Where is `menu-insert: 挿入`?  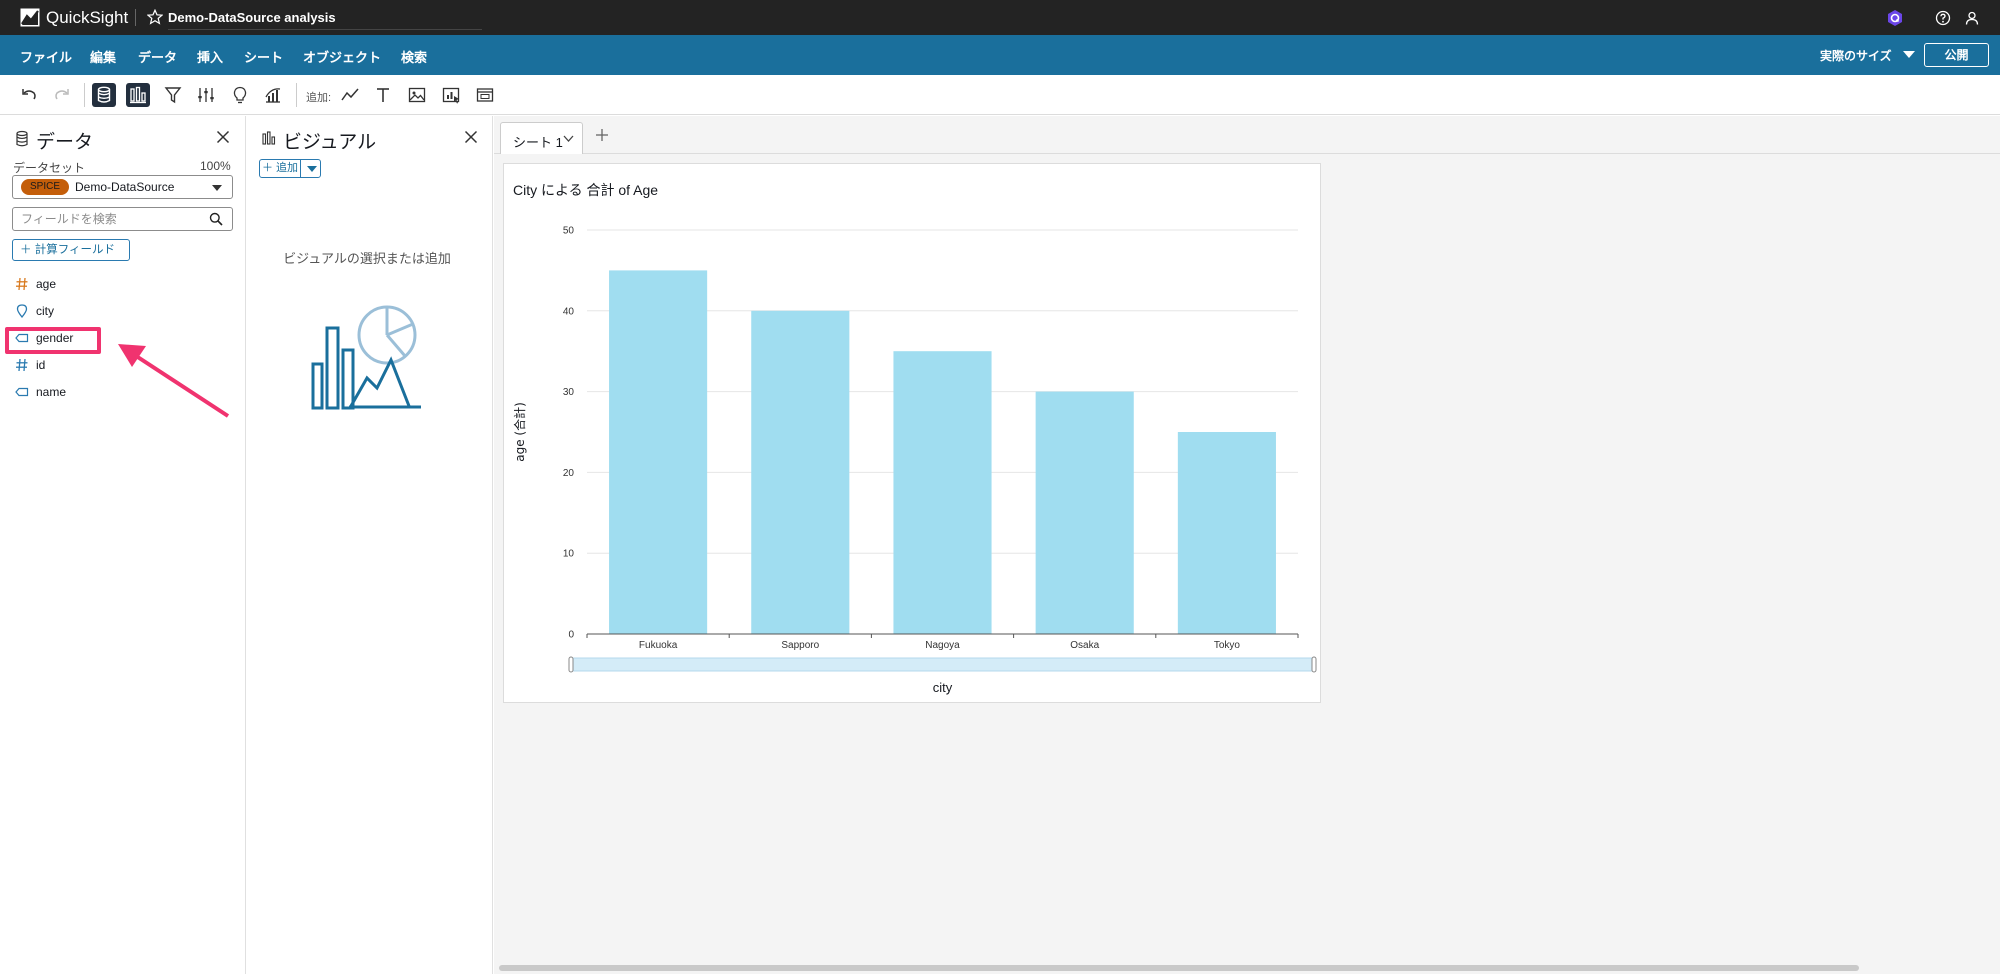 menu-insert: 挿入 is located at coordinates (210, 56).